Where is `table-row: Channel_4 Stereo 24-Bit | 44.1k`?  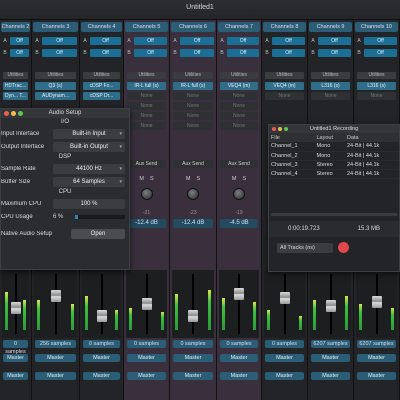
table-row: Channel_4 Stereo 24-Bit | 44.1k is located at coordinates (334, 174).